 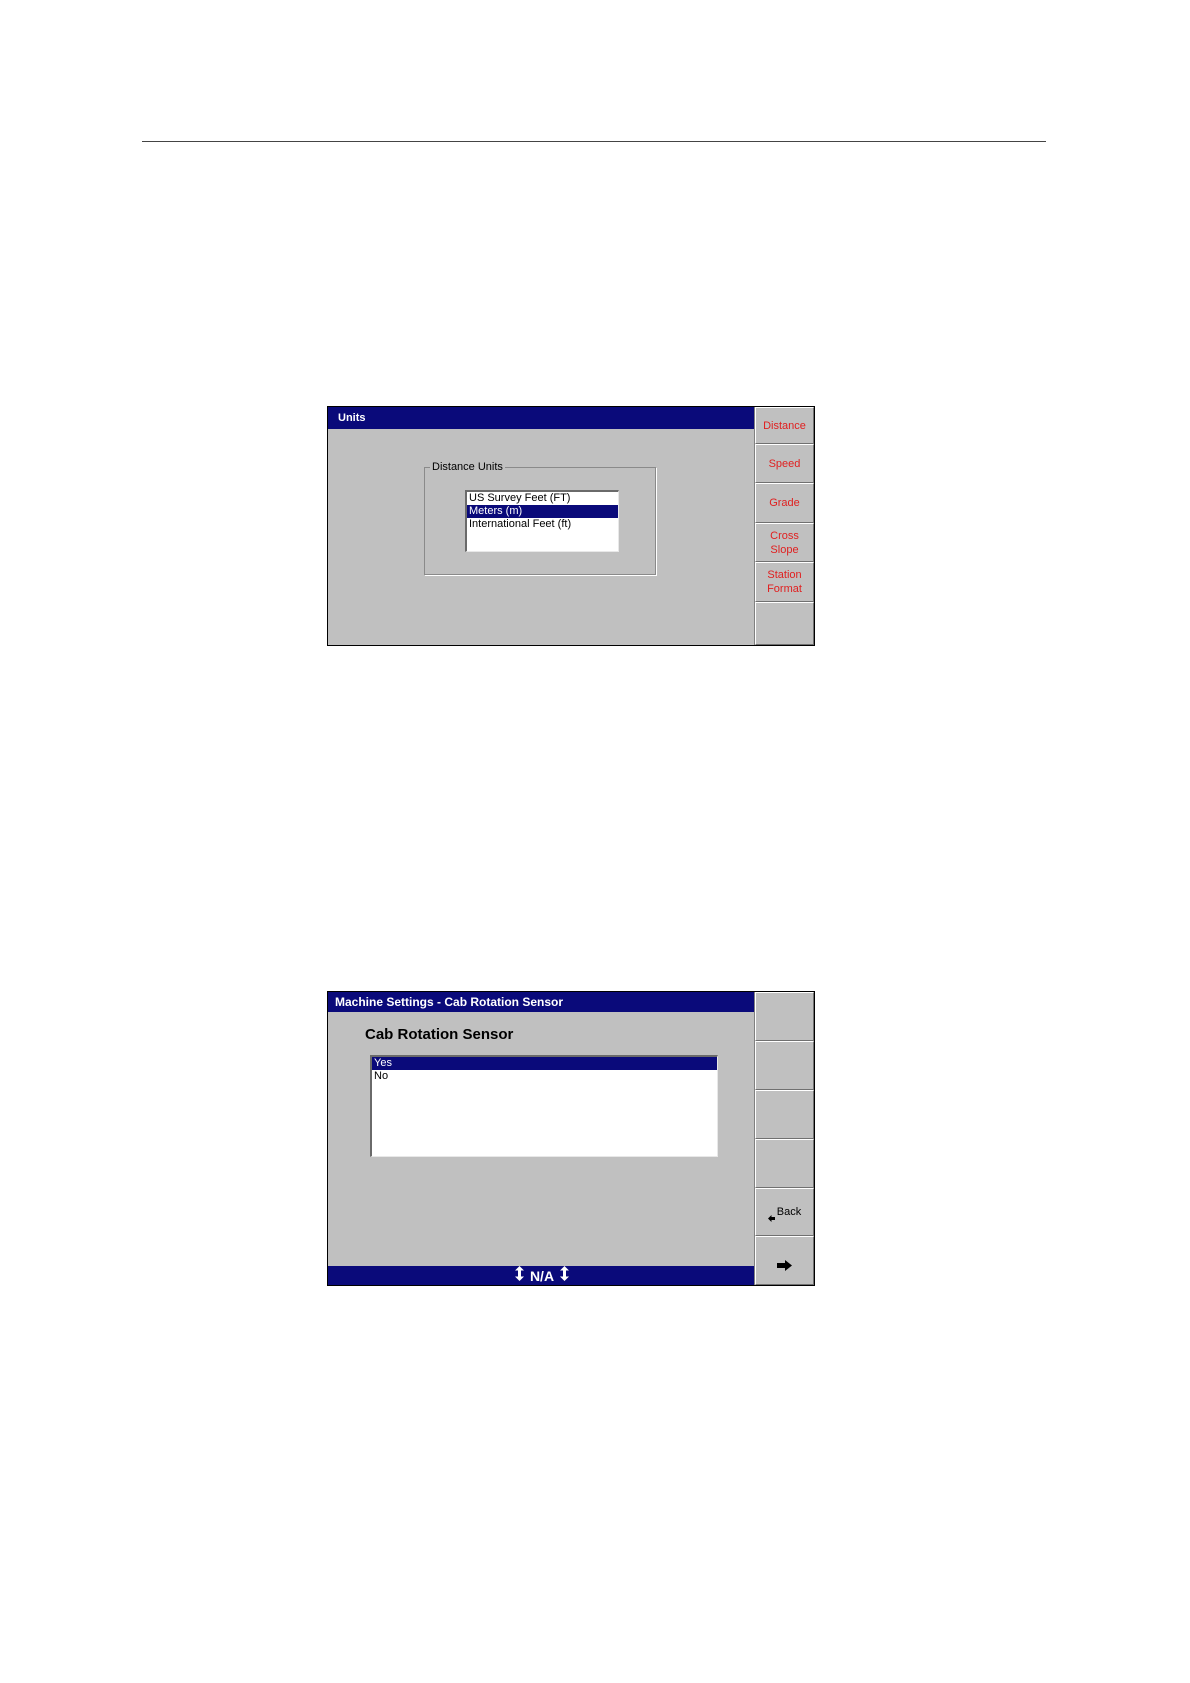 What do you see at coordinates (784, 463) in the screenshot?
I see `speed-softkey: Speed` at bounding box center [784, 463].